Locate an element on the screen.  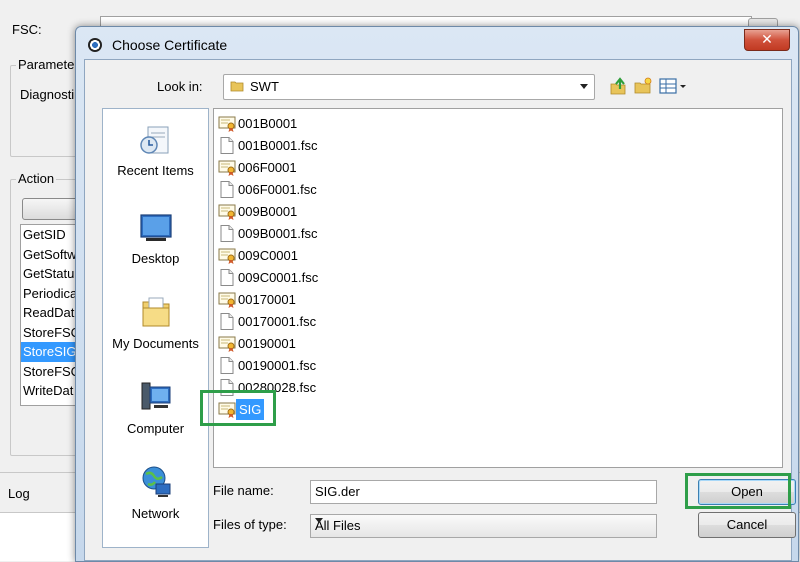
file-name: 00170001.fsc is located at coordinates (277, 321).